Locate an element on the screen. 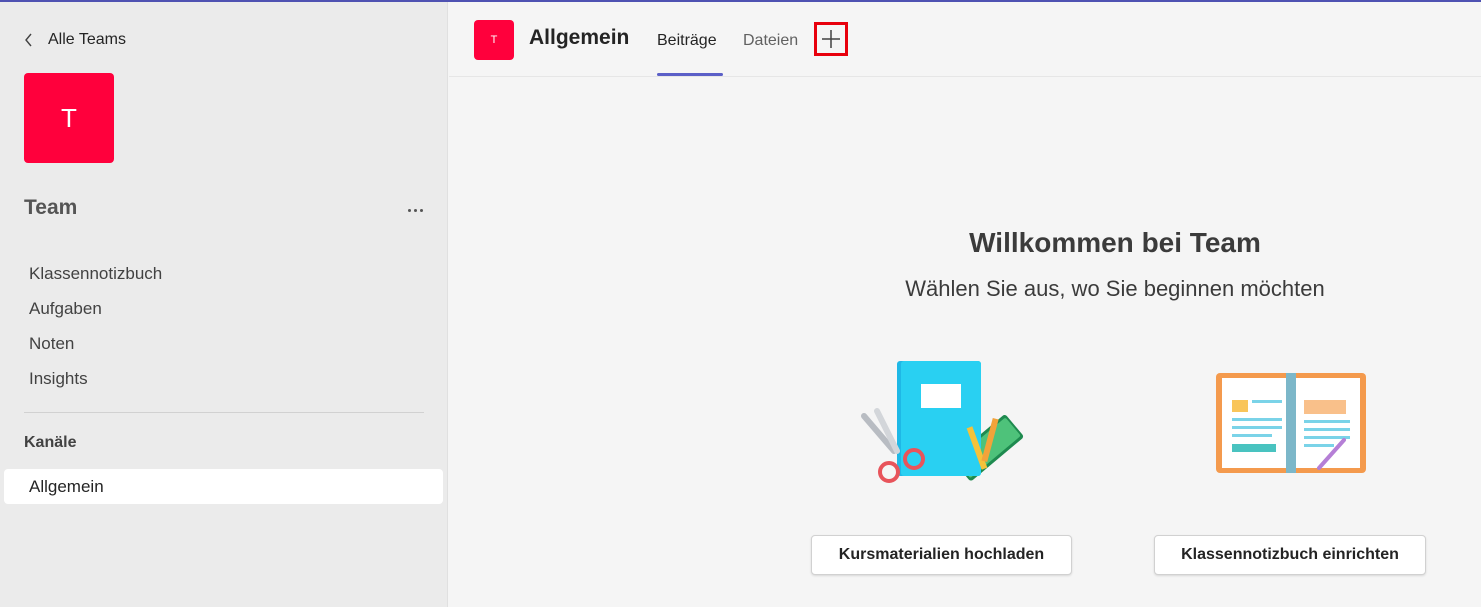 This screenshot has width=1481, height=607. sidebar-item-noten: Noten is located at coordinates (95, 347).